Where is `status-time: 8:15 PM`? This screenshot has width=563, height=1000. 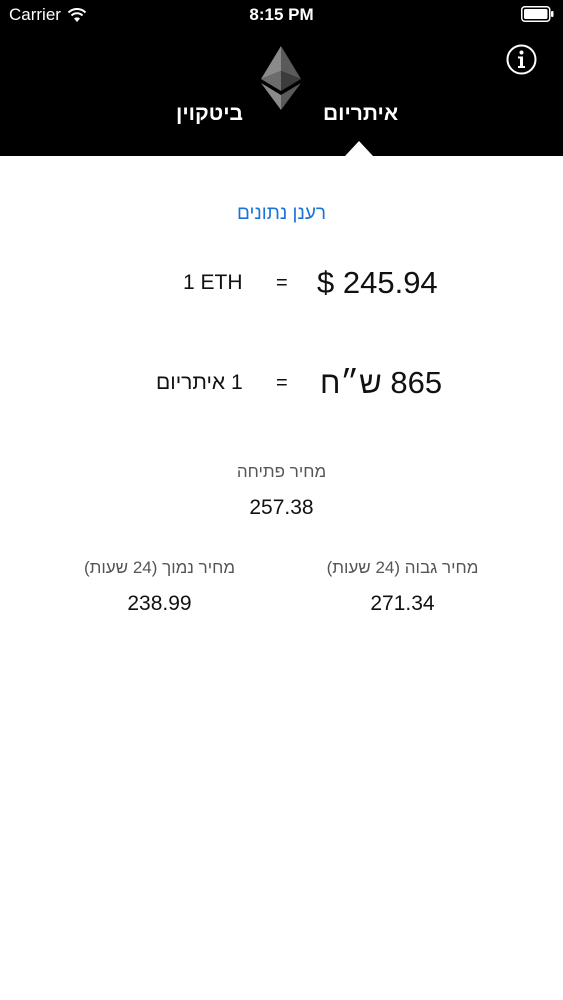 status-time: 8:15 PM is located at coordinates (281, 14).